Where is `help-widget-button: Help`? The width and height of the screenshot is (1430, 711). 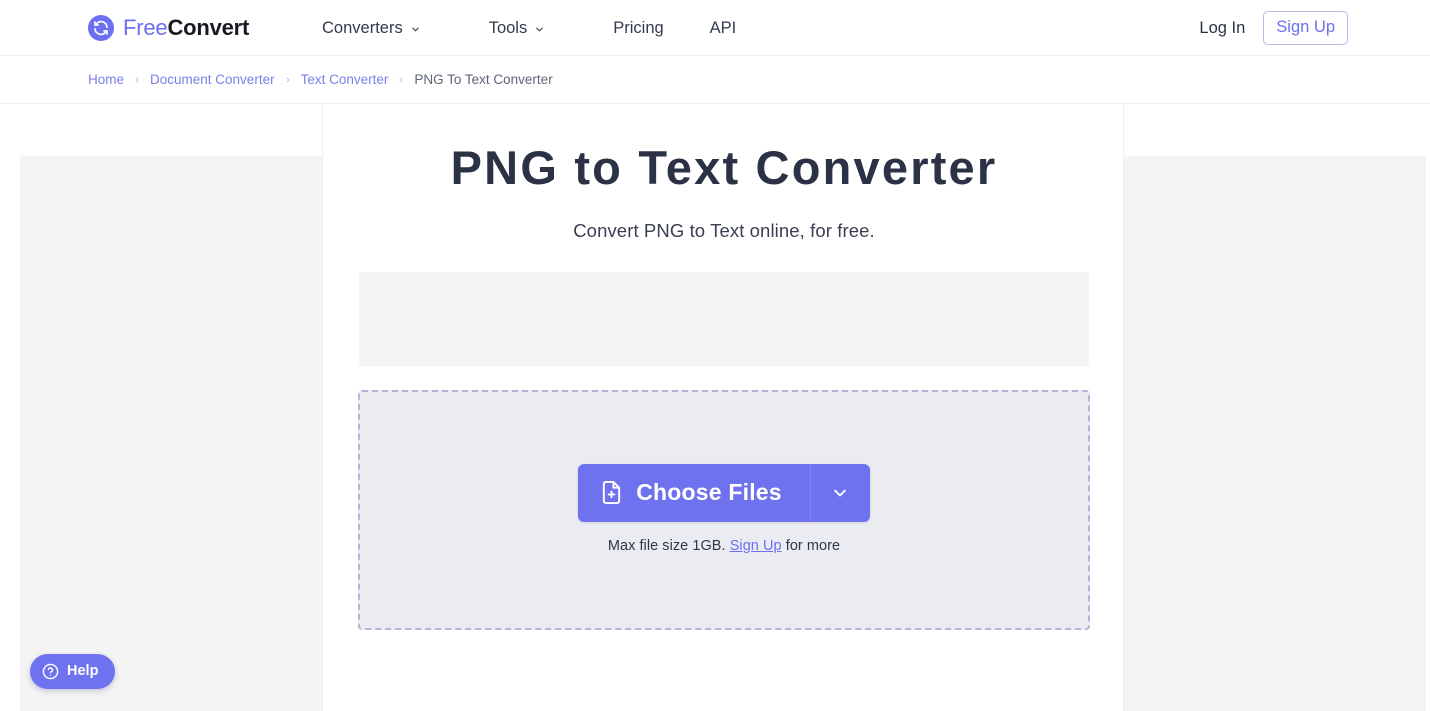
help-widget-button: Help is located at coordinates (73, 671).